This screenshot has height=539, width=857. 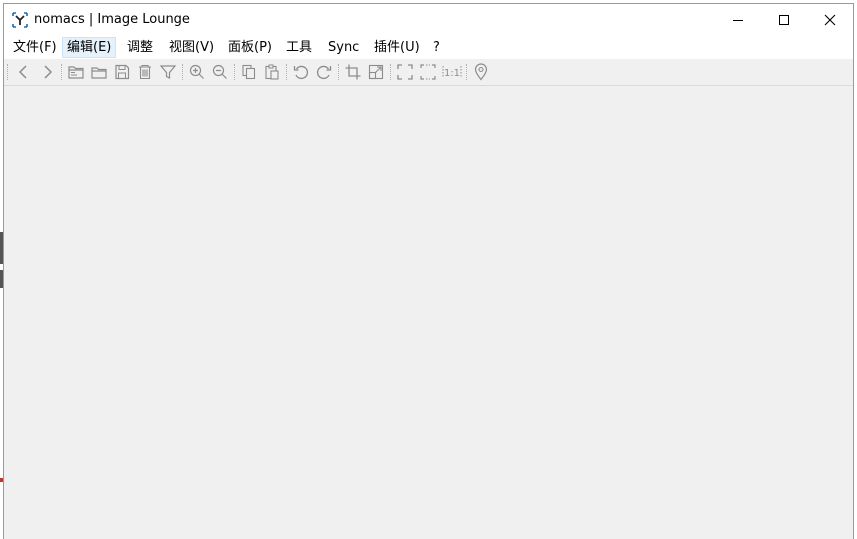 I want to click on previous-button, so click(x=24, y=72).